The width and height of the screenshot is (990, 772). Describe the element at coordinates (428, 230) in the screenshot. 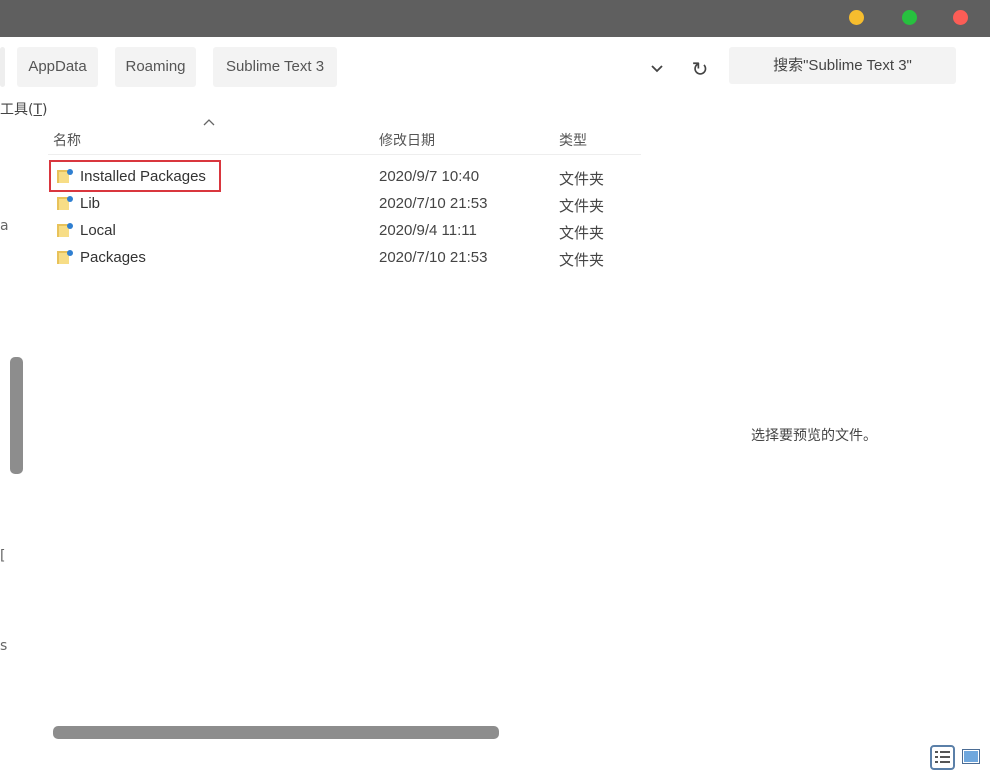

I see `file-date: 2020/9/4 11:11` at that location.